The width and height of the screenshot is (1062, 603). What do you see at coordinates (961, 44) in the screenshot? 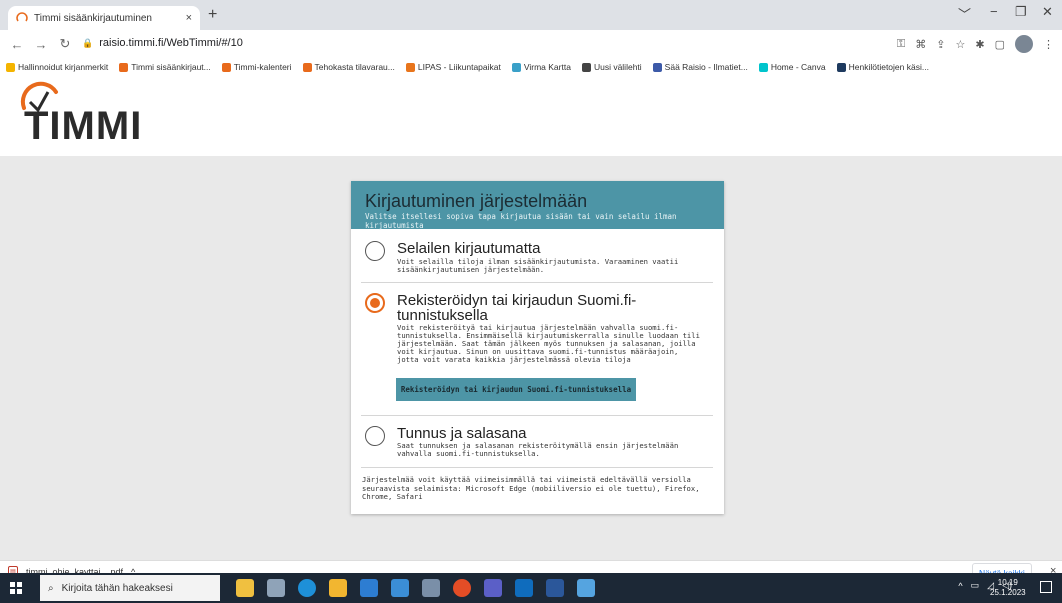
I see `star-icon: ☆` at bounding box center [961, 44].